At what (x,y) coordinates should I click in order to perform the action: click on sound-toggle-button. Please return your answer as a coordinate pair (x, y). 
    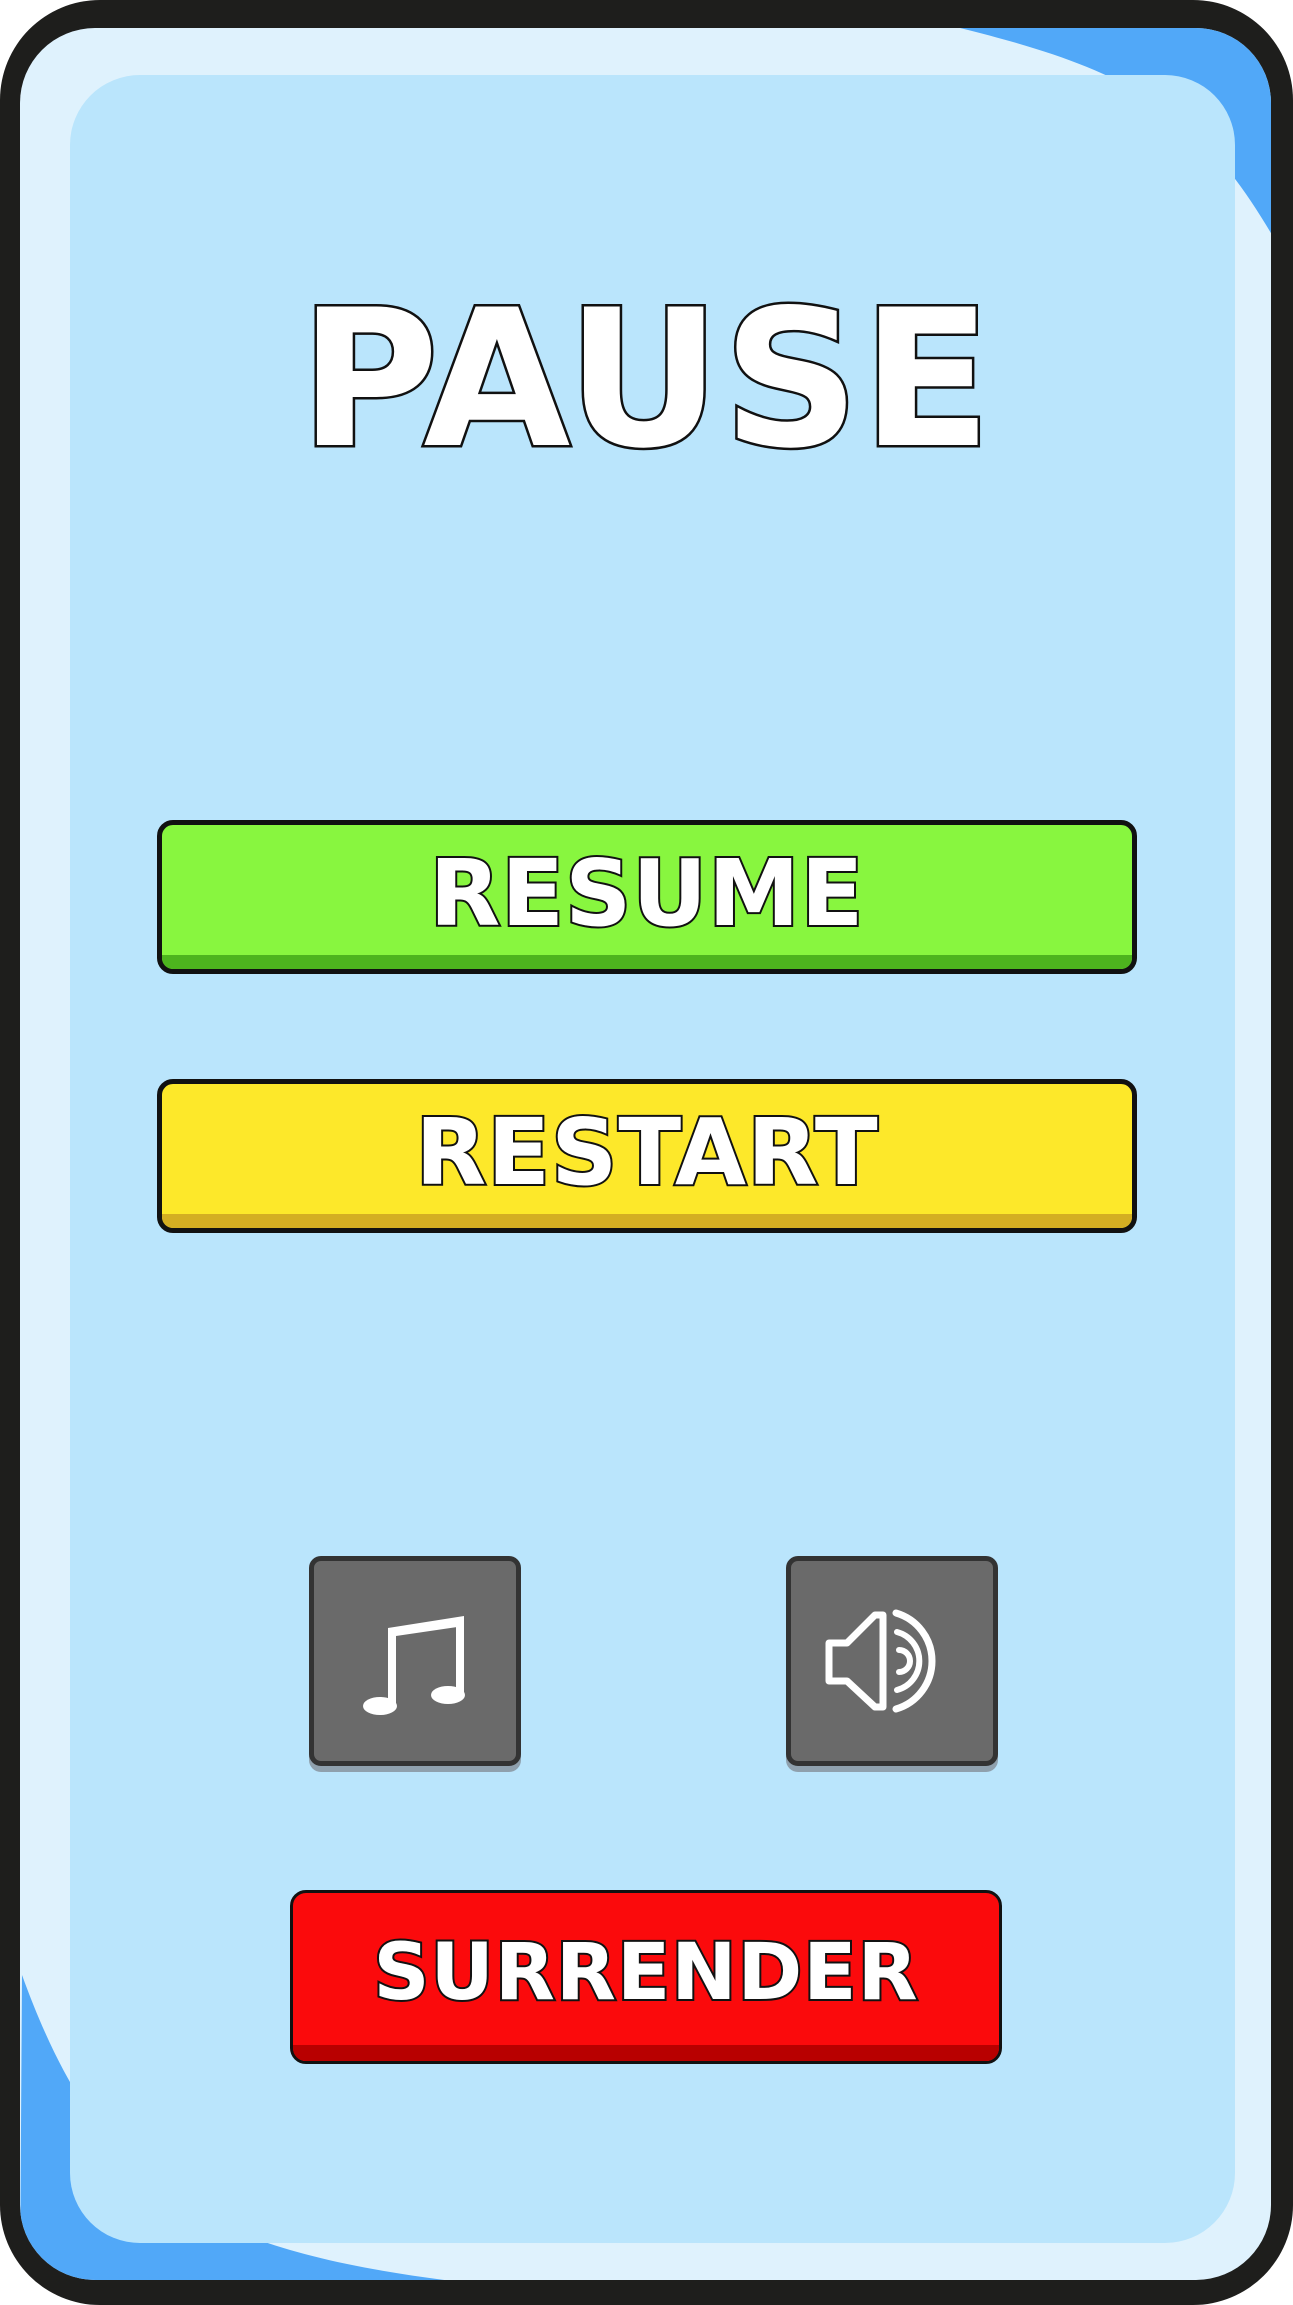
    Looking at the image, I should click on (892, 1661).